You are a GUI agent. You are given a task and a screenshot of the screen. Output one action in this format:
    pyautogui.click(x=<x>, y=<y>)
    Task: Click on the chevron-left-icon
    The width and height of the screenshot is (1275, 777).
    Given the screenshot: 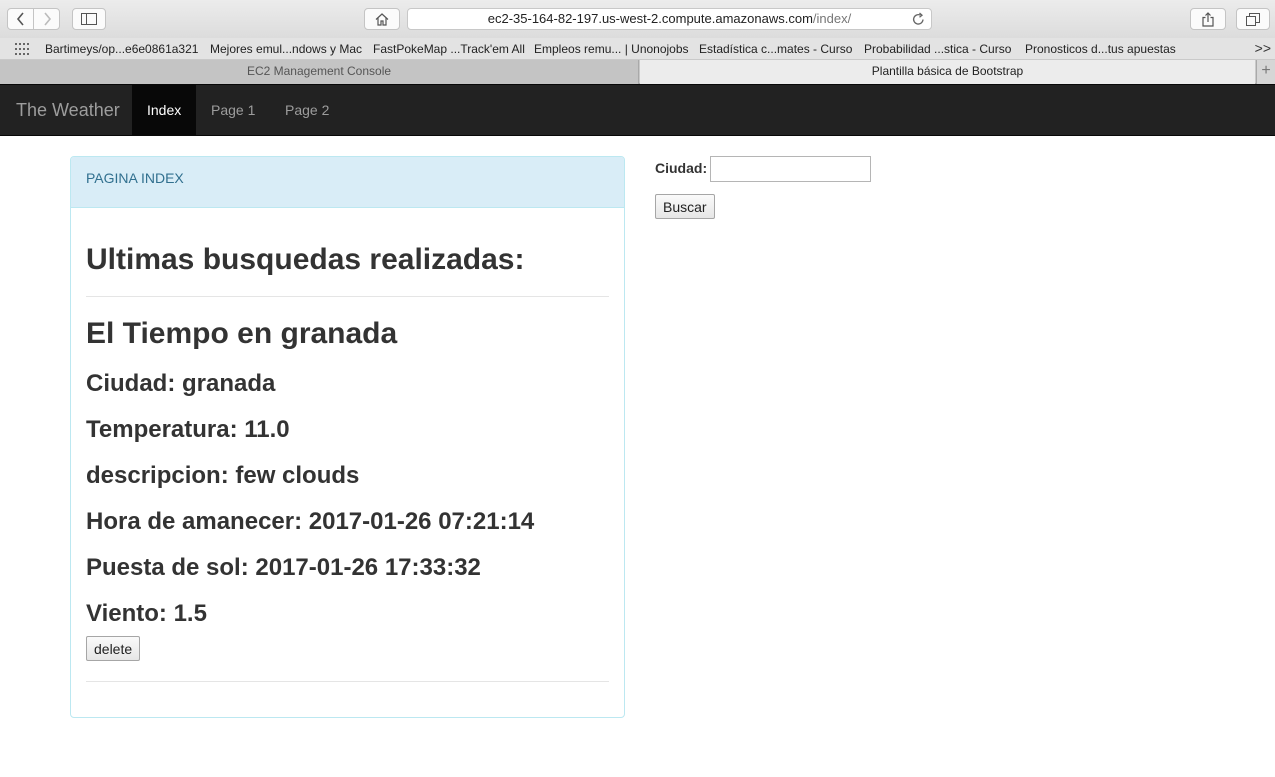 What is the action you would take?
    pyautogui.click(x=20, y=19)
    